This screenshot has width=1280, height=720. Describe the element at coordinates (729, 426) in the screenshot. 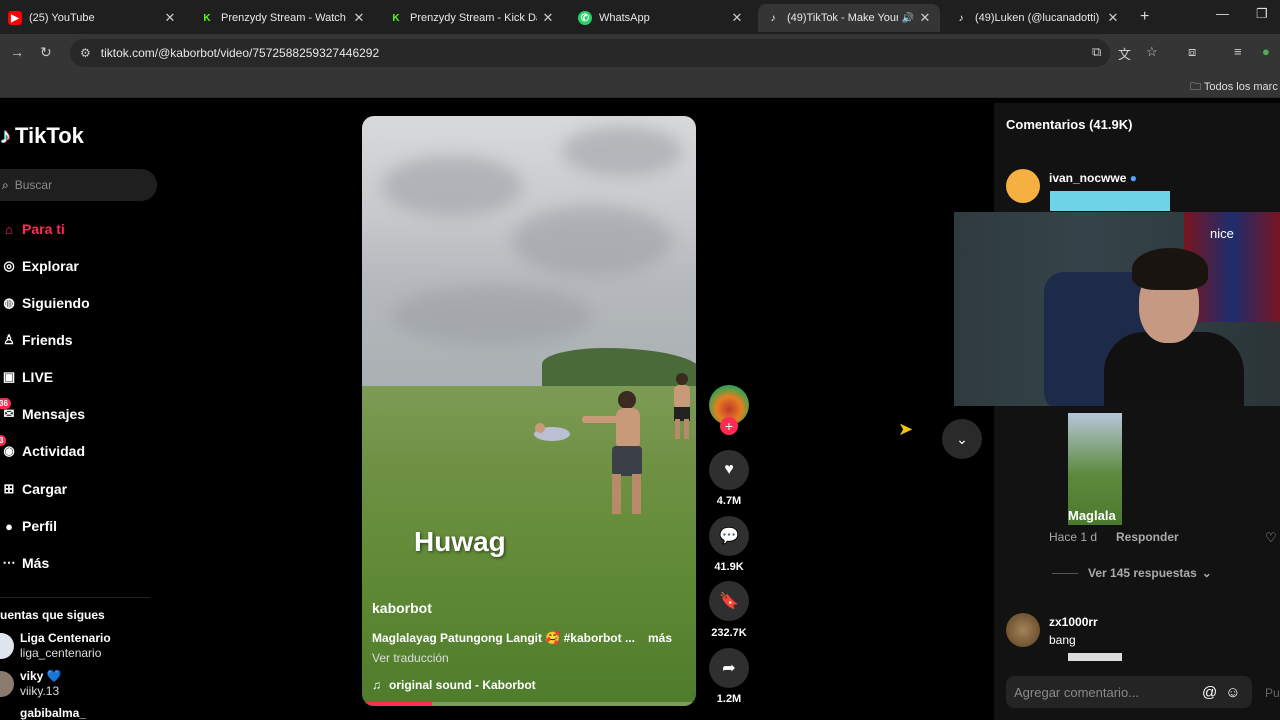

I see `follow-plus-icon: +` at that location.